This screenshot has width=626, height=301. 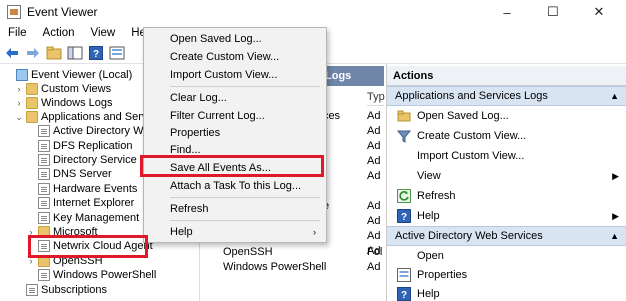 What do you see at coordinates (429, 176) in the screenshot?
I see `action-label: View` at bounding box center [429, 176].